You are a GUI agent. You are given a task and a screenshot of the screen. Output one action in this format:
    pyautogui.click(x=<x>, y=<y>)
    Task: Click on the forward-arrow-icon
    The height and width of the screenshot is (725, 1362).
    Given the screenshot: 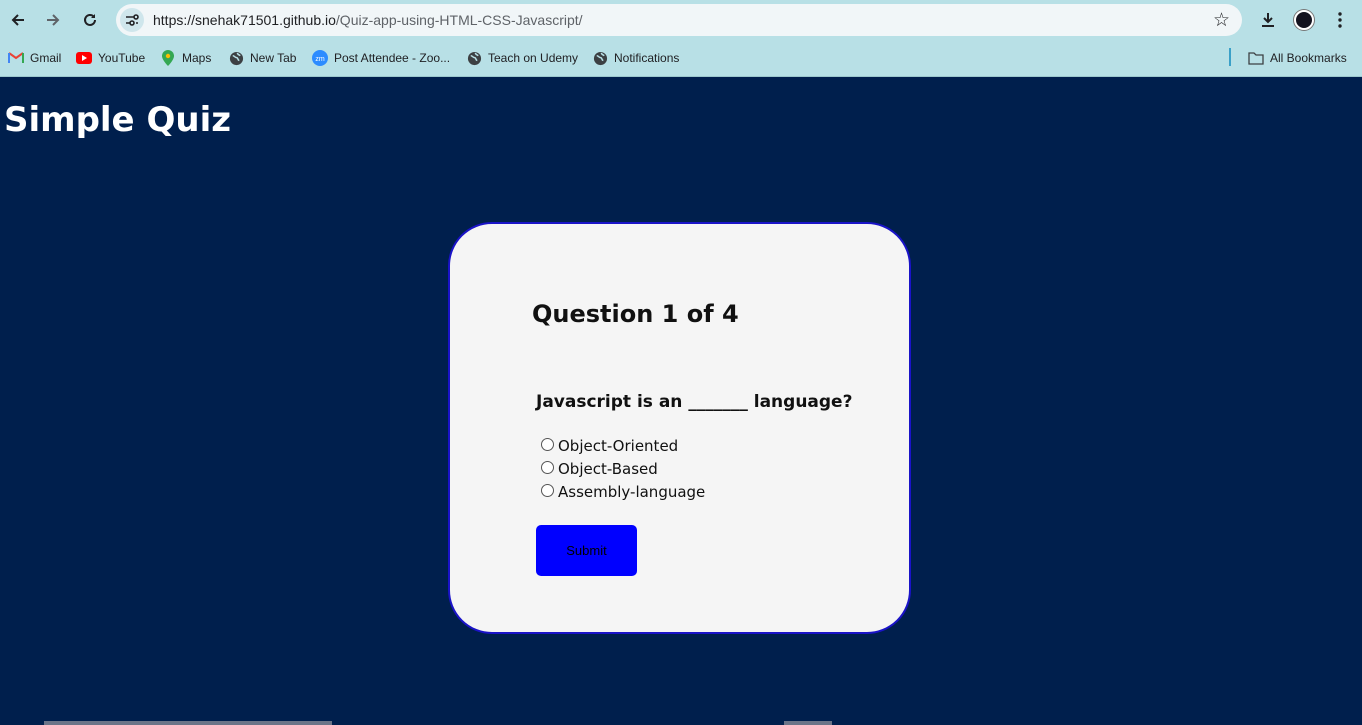 What is the action you would take?
    pyautogui.click(x=53, y=20)
    